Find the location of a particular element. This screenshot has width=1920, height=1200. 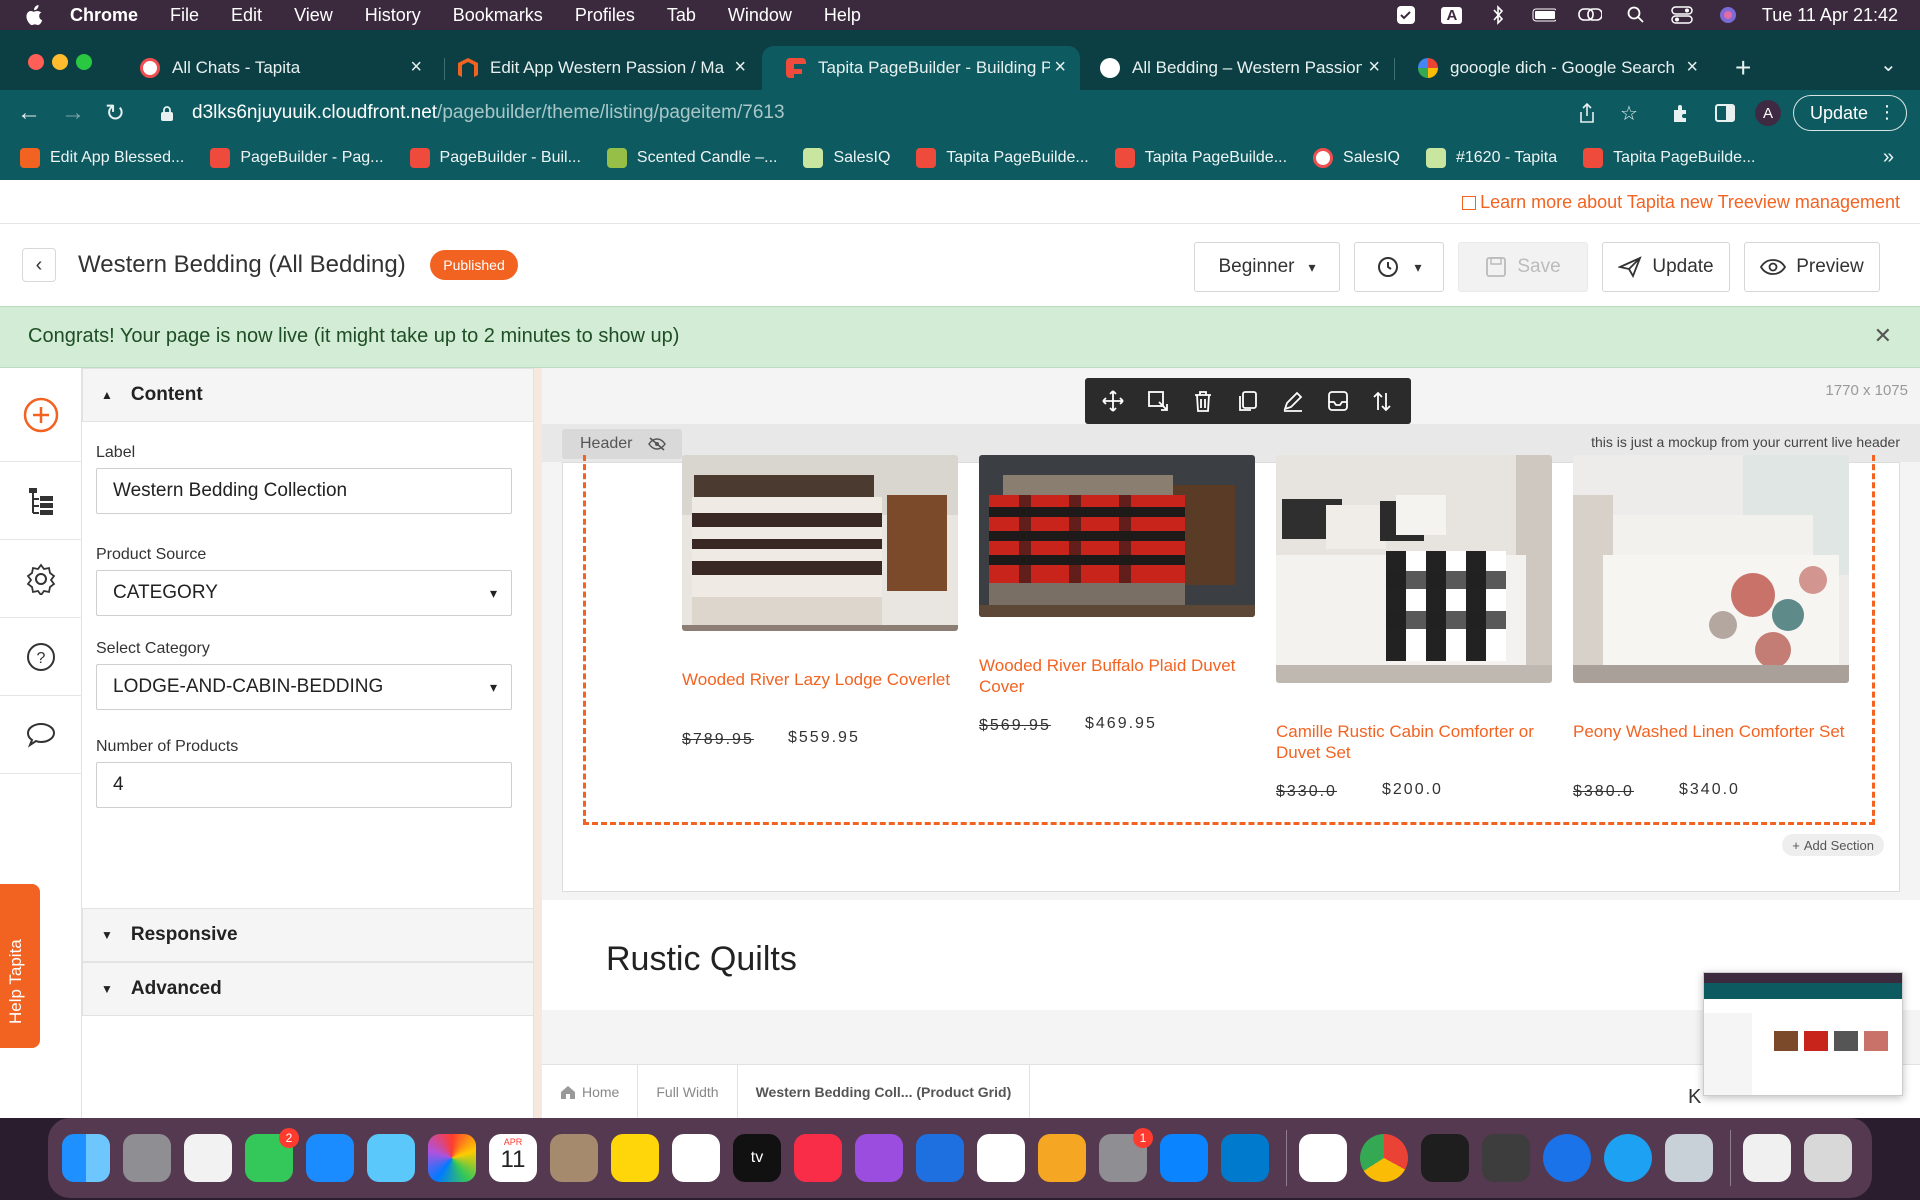

trash-icon is located at coordinates (1203, 401).